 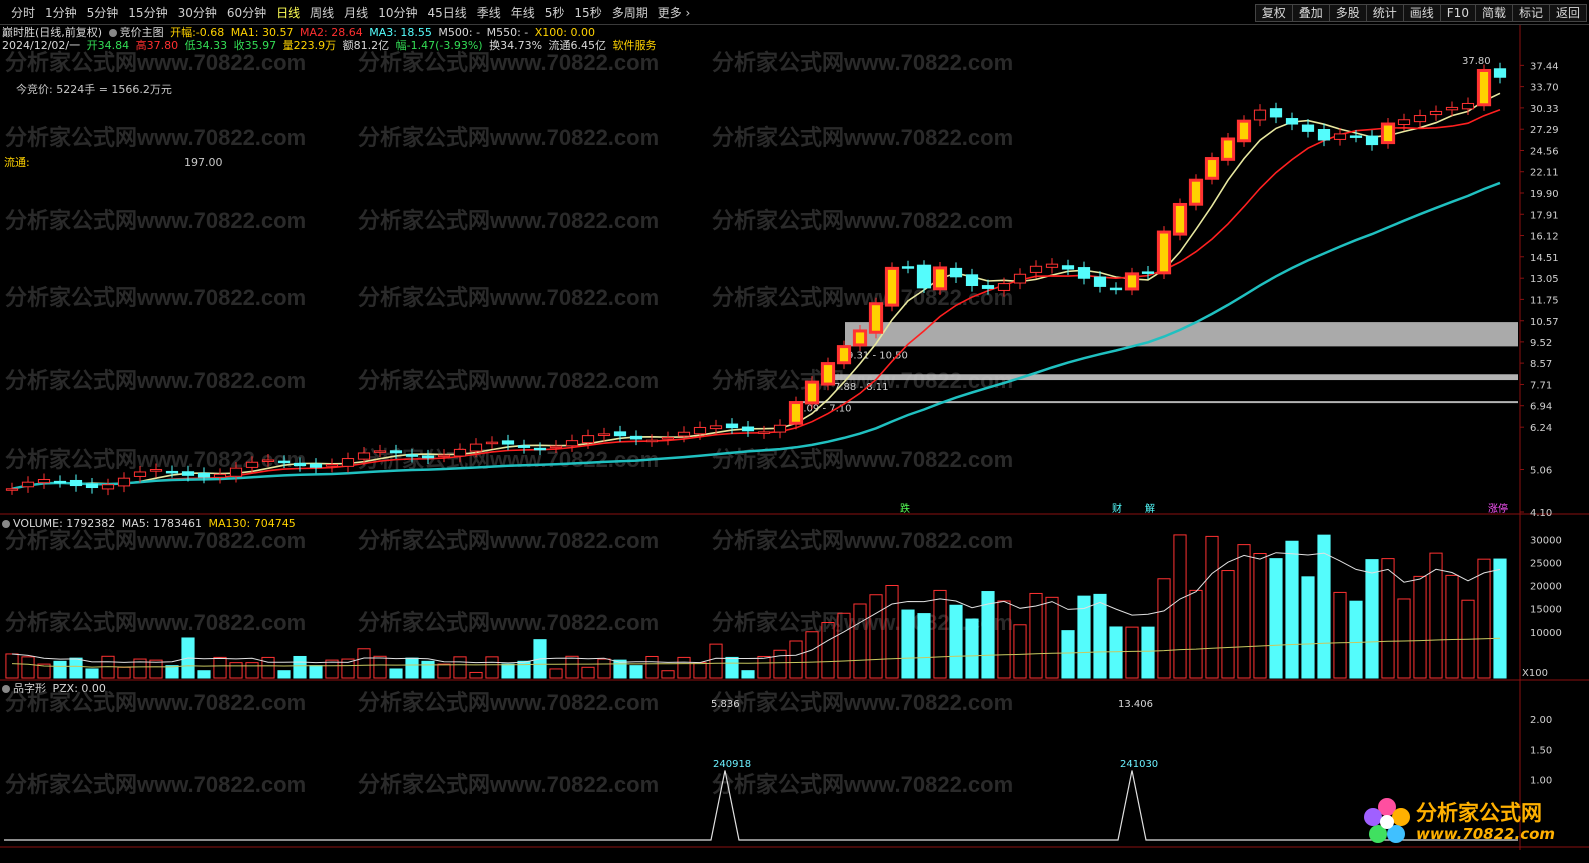 I want to click on price-tick-label: 4.10, so click(x=1541, y=513).